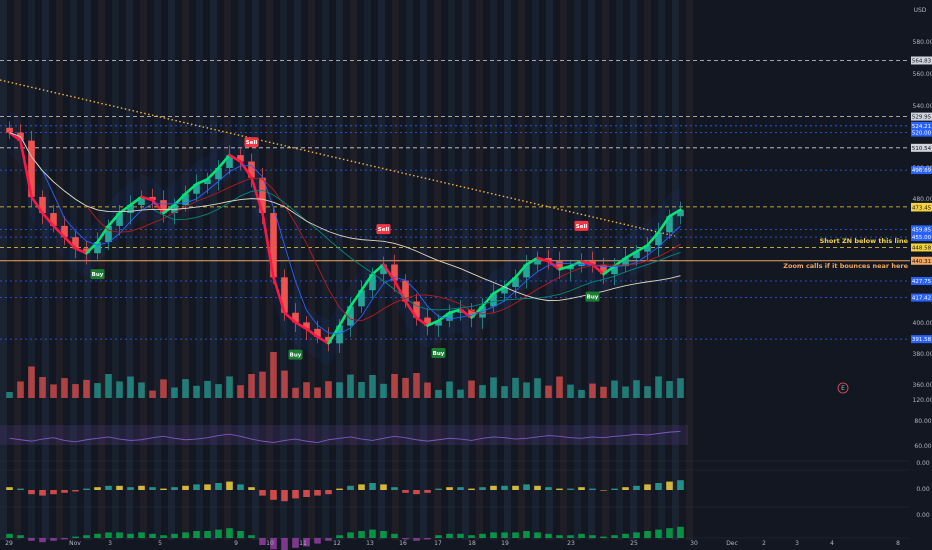 This screenshot has height=550, width=932. Describe the element at coordinates (922, 208) in the screenshot. I see `level-label: 473.45` at that location.